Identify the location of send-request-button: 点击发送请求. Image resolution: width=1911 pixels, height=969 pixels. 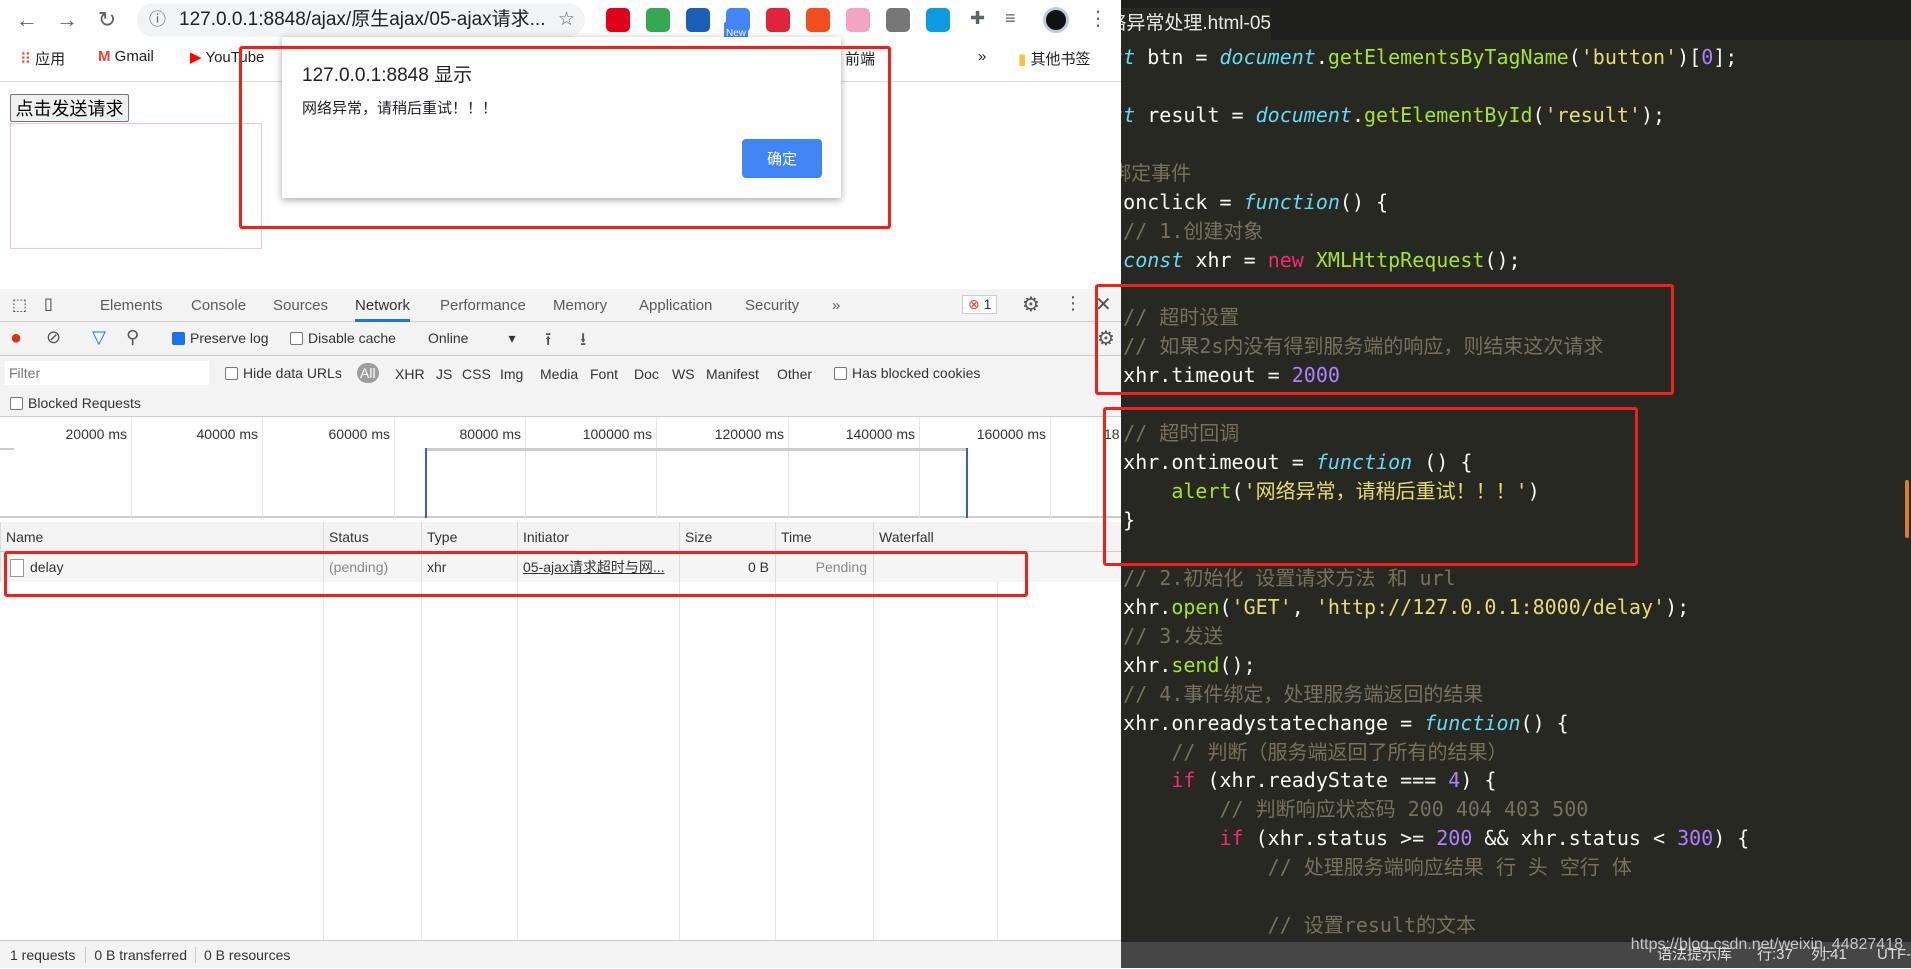
(69, 108).